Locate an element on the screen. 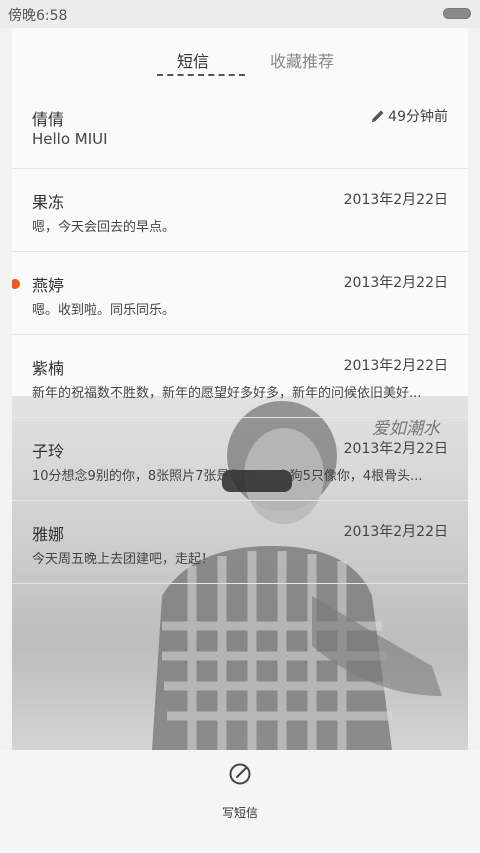  compose-message-button: 写短信 is located at coordinates (240, 793).